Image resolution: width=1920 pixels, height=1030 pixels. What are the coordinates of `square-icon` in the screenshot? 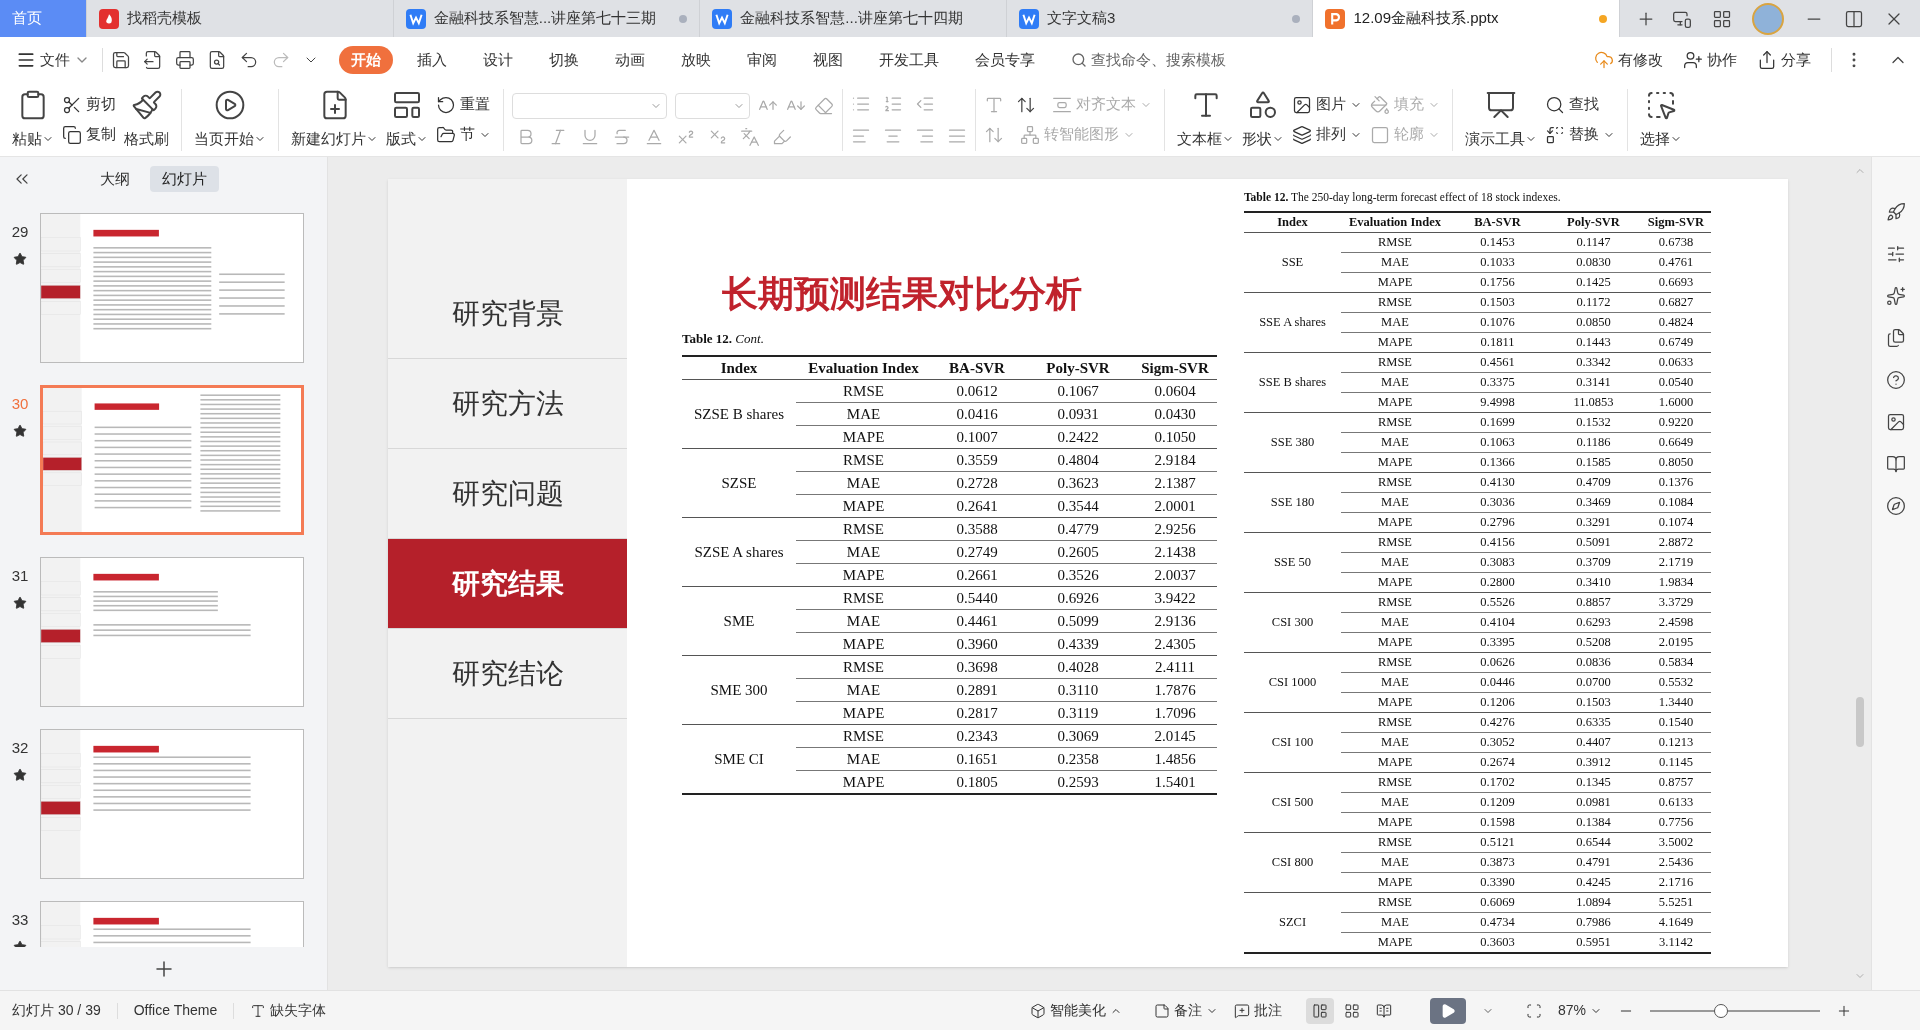 It's located at (1380, 134).